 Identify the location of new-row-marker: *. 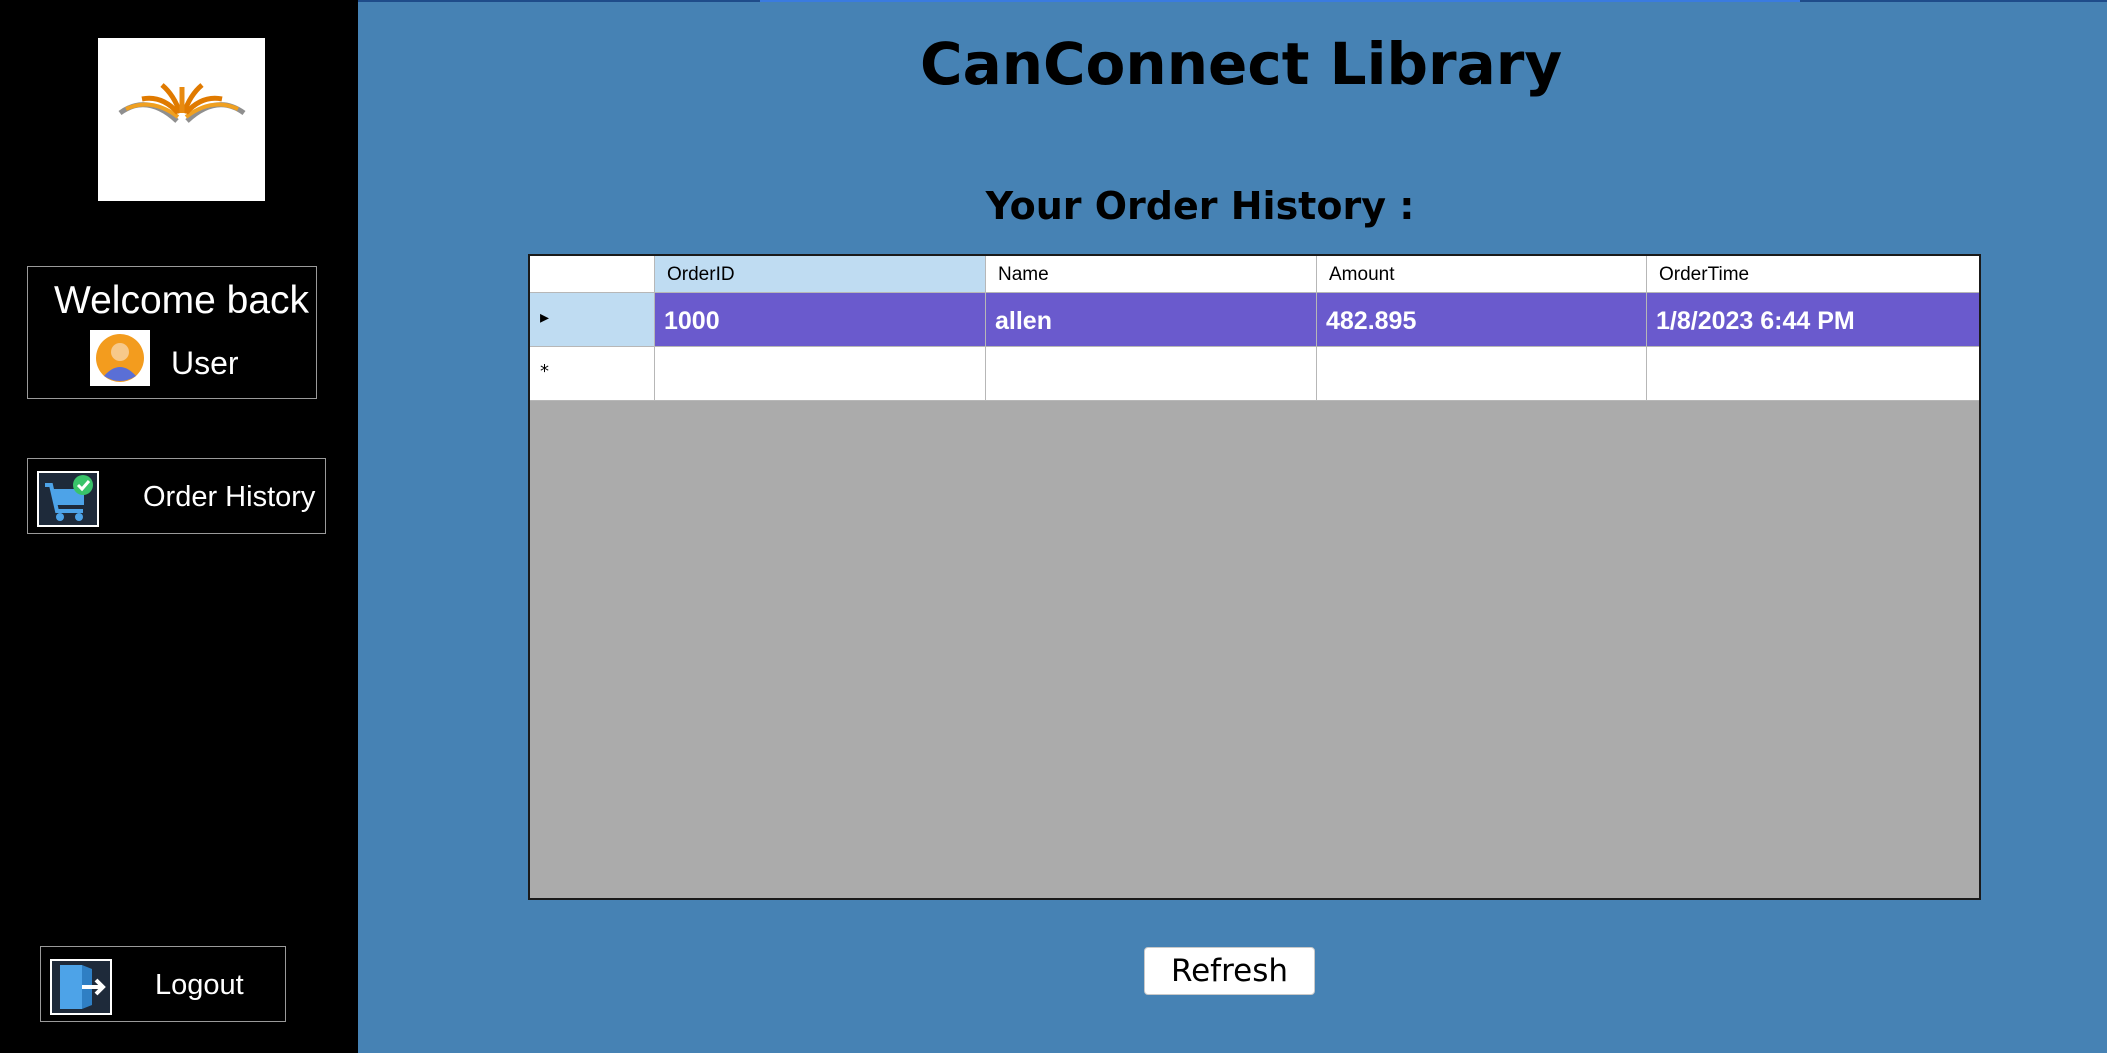
(544, 371).